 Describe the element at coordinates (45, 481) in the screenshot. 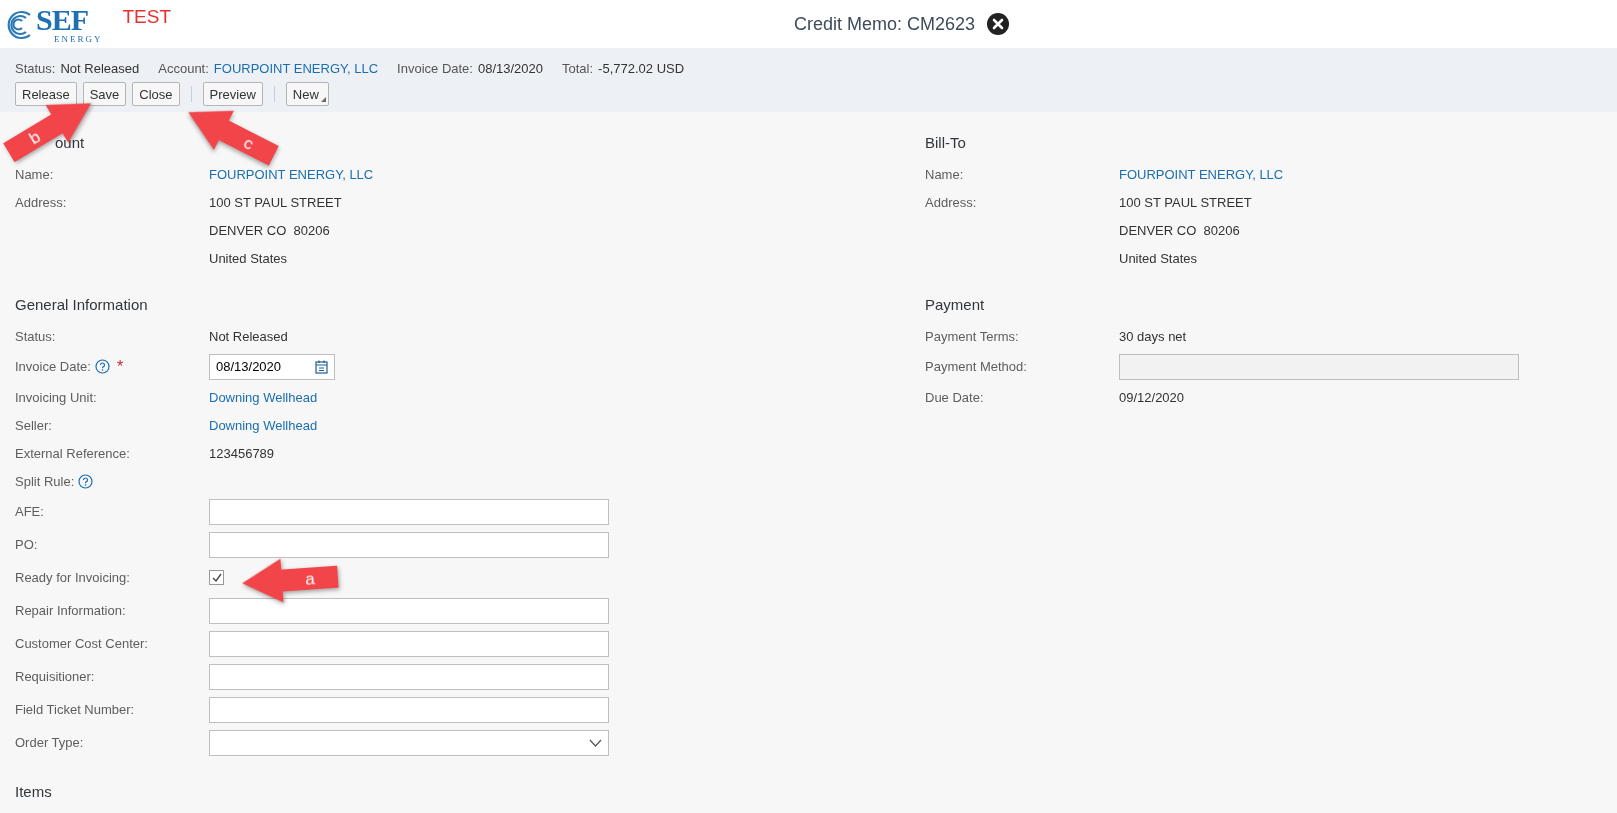

I see `field-label: Split Rule:` at that location.